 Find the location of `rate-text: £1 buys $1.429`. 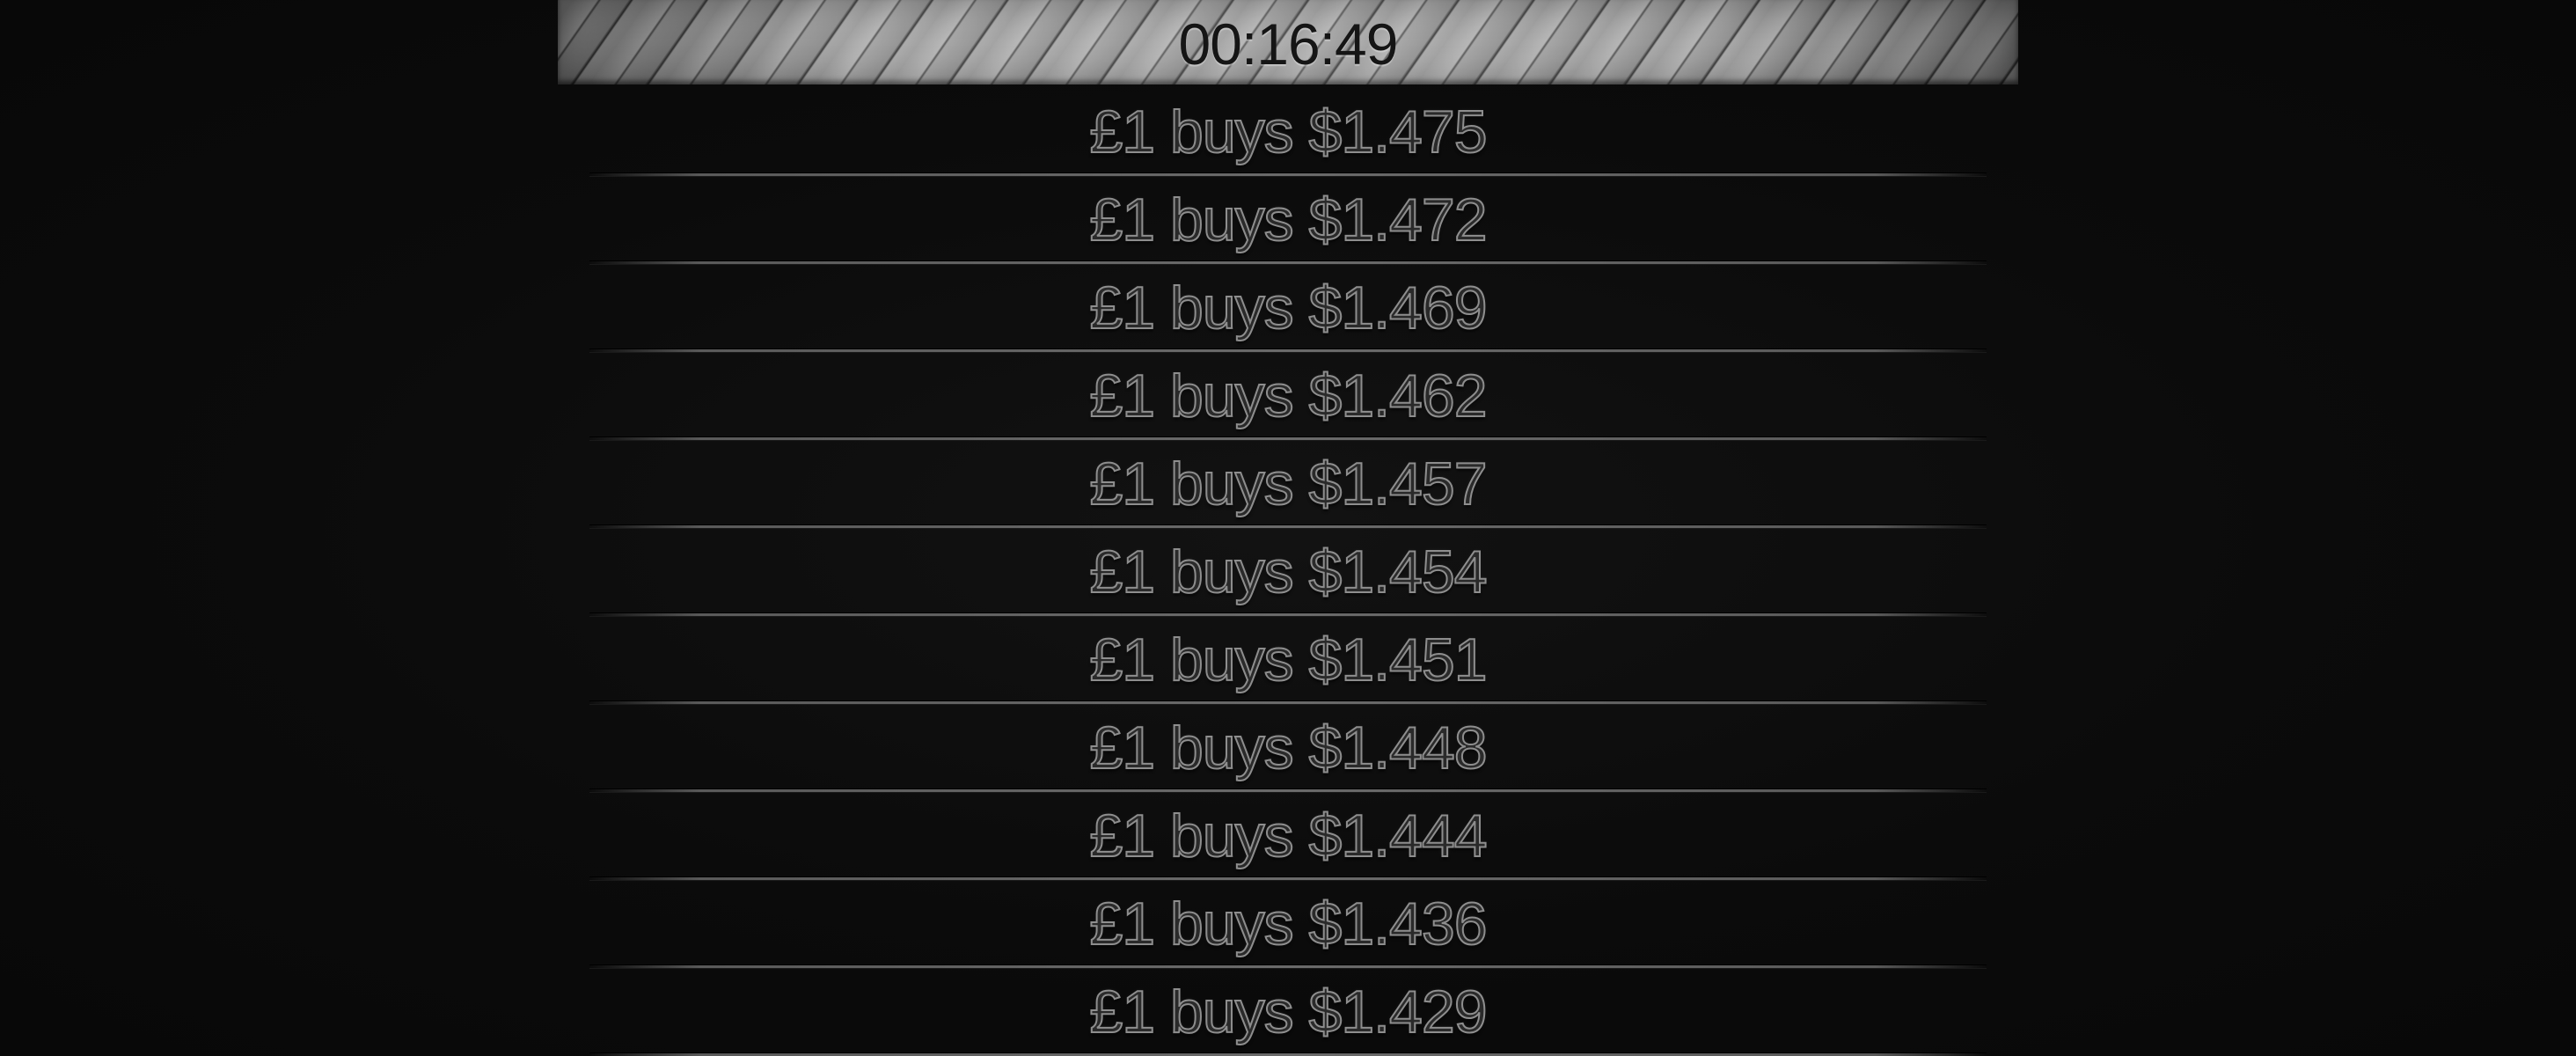

rate-text: £1 buys $1.429 is located at coordinates (1288, 1012).